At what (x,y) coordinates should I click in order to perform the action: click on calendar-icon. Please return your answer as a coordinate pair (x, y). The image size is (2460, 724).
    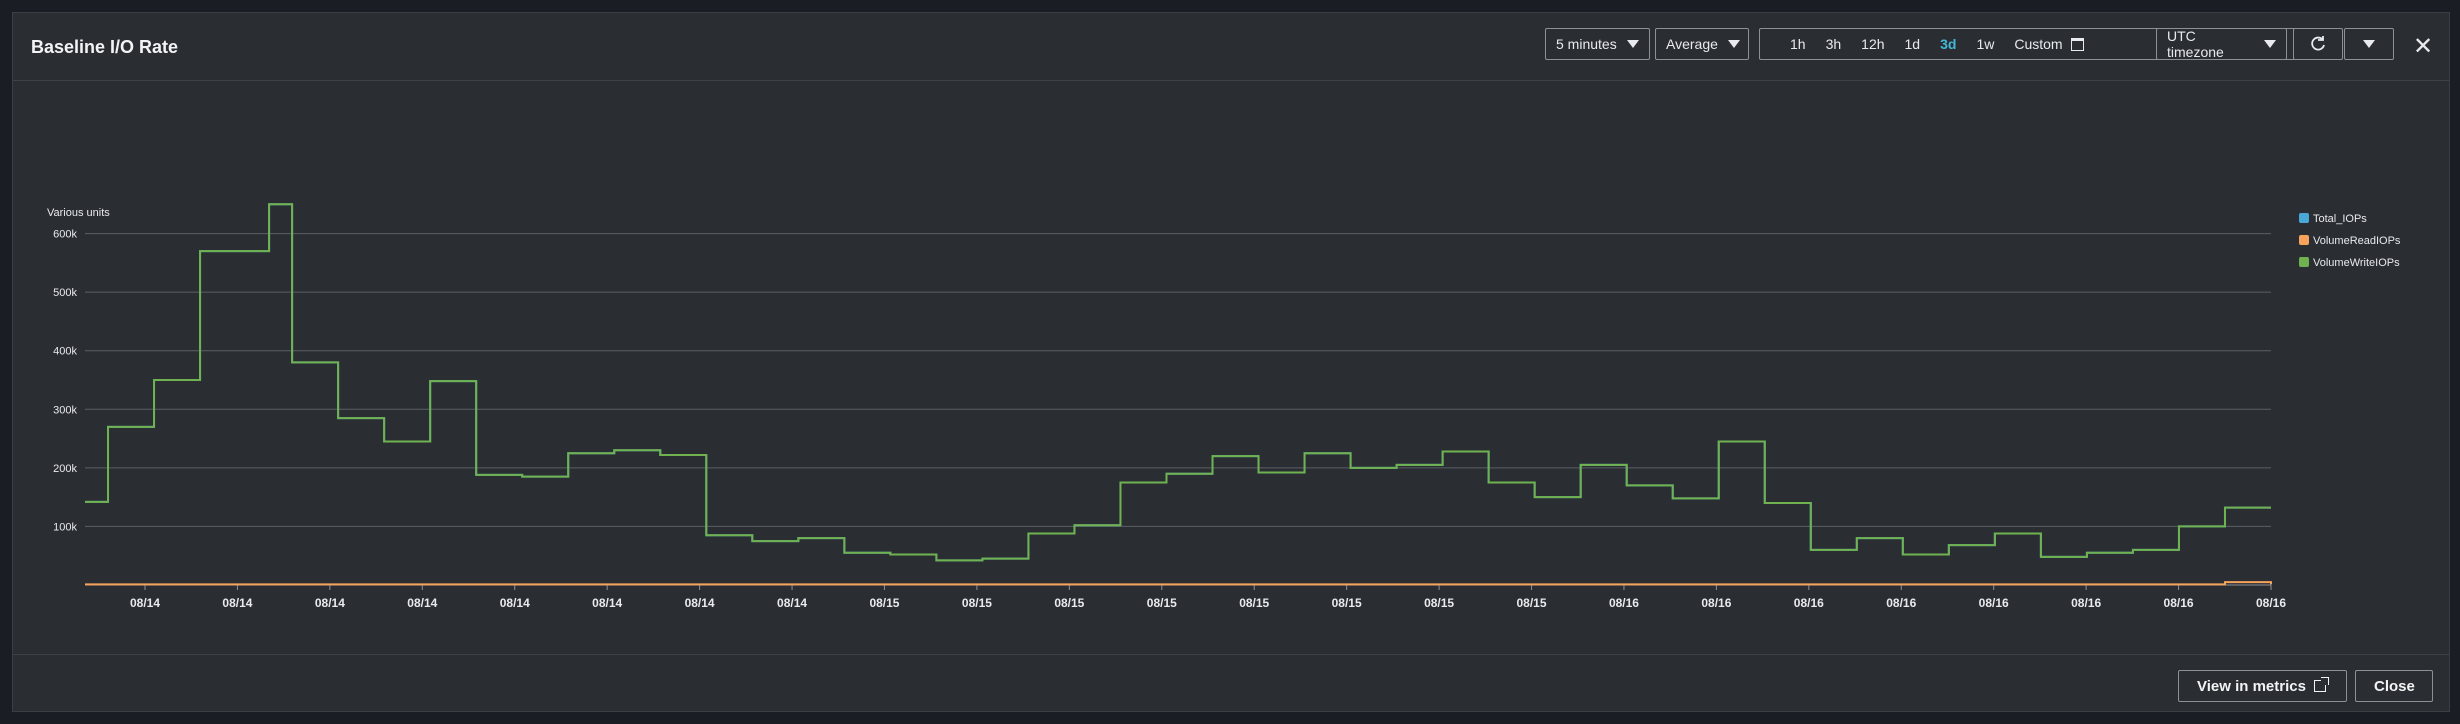
    Looking at the image, I should click on (2077, 44).